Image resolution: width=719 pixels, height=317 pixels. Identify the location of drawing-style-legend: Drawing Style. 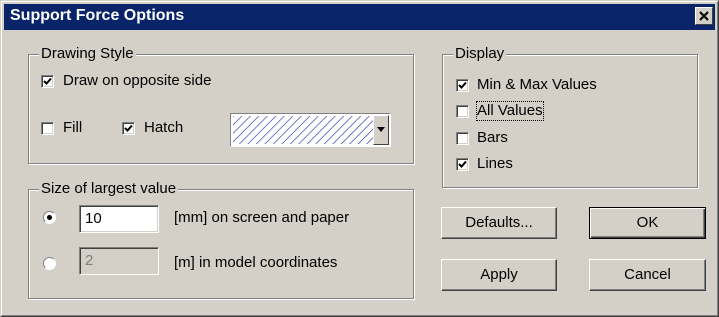
(87, 54).